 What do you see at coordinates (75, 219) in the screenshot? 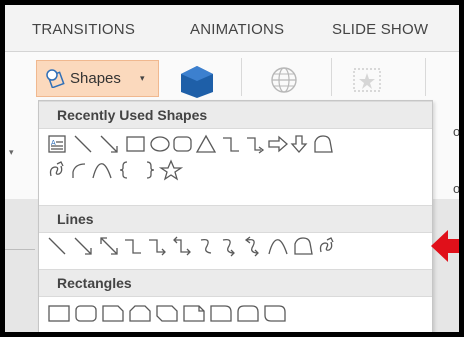
I see `section-title: Lines` at bounding box center [75, 219].